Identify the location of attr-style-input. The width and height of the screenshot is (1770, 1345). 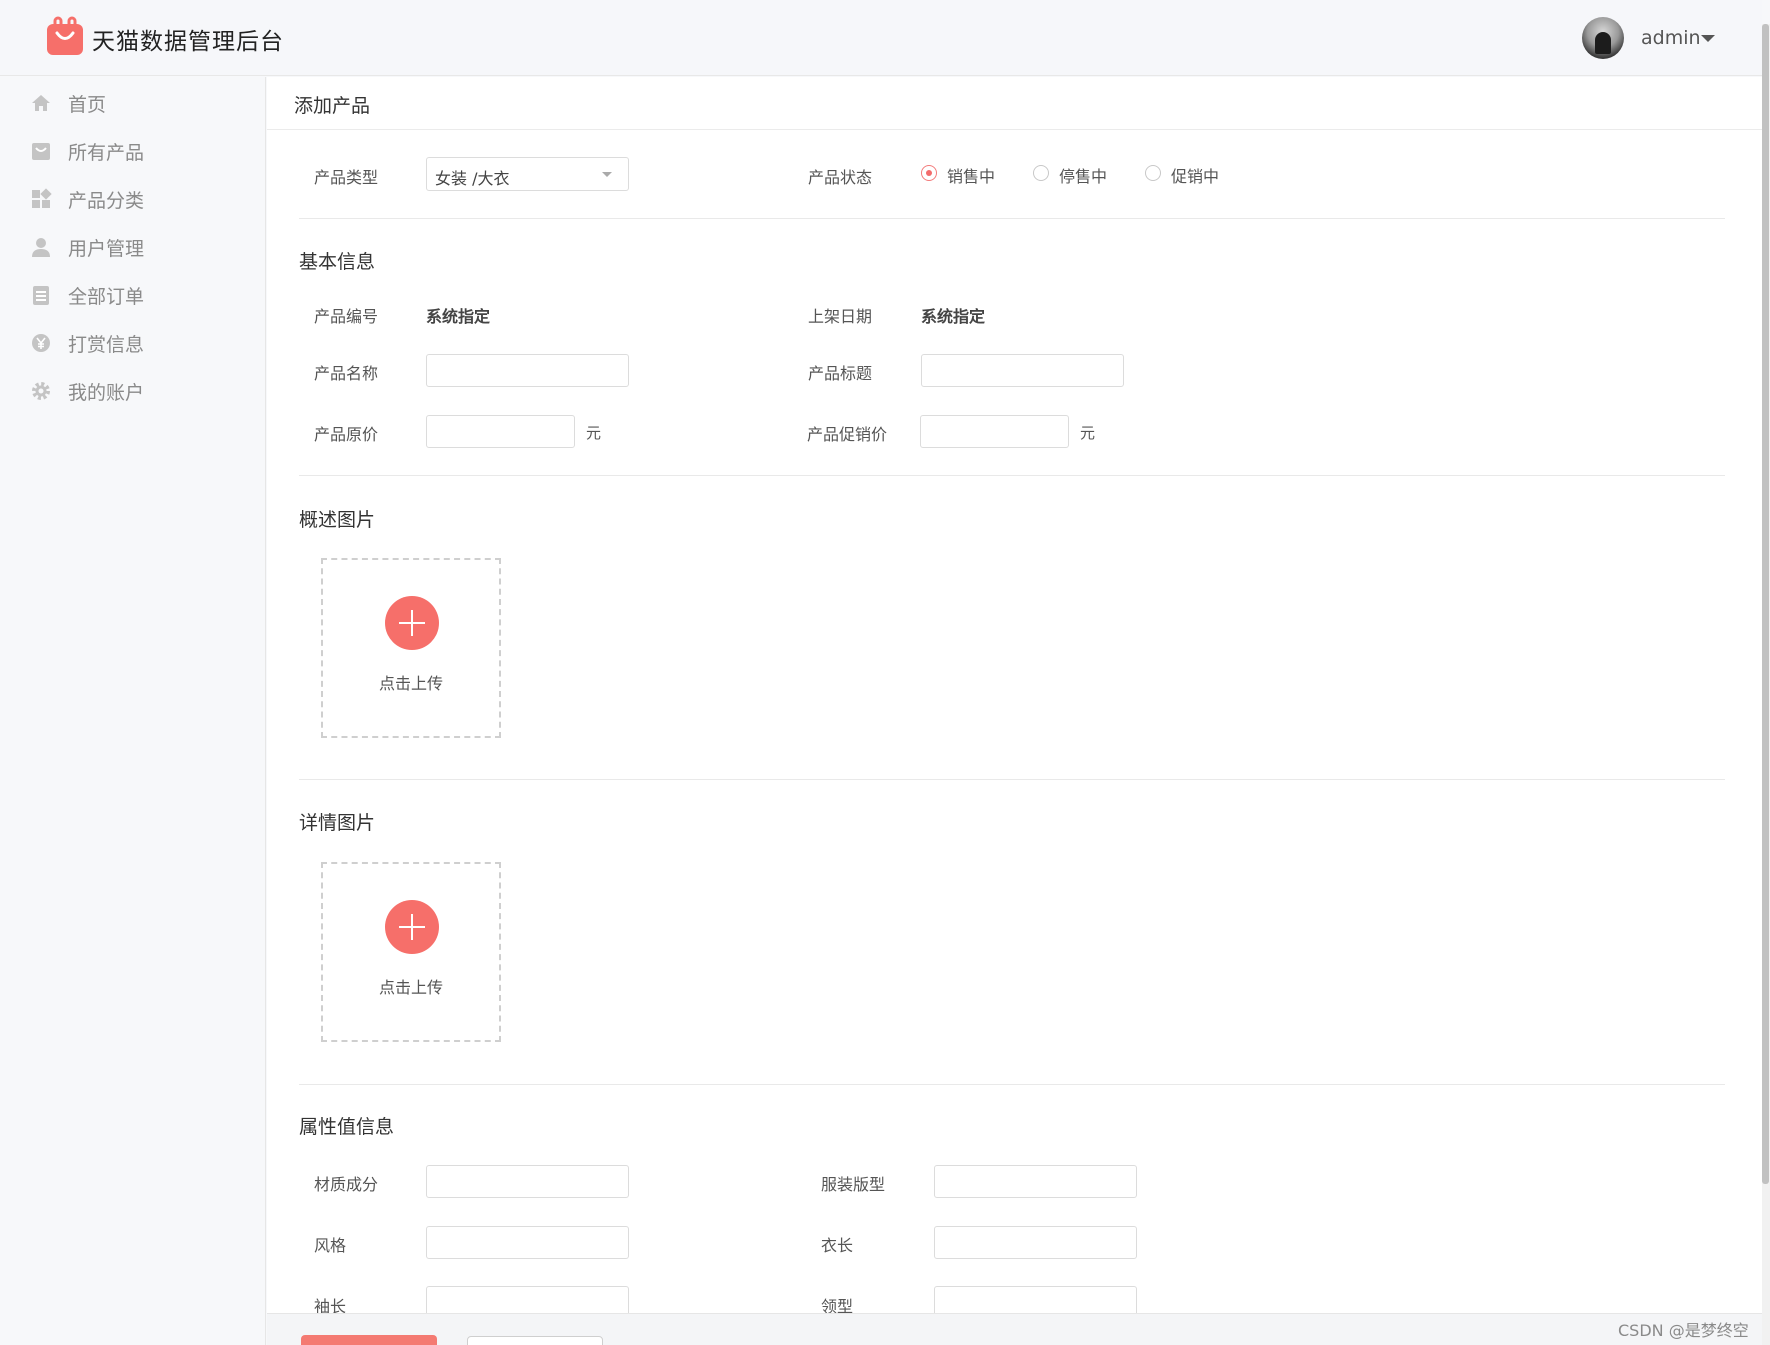
(527, 1242).